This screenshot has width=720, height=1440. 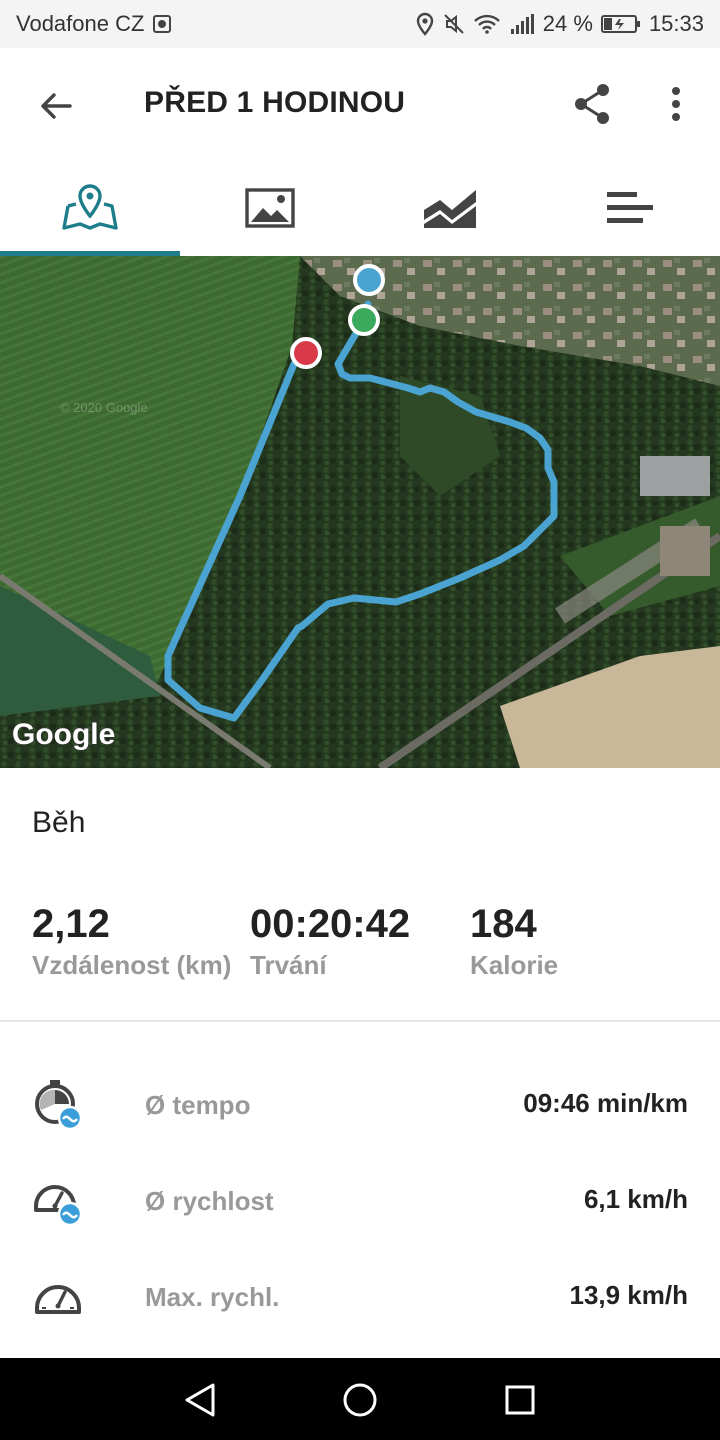 I want to click on stat-calories: 184 Kalorie, so click(x=514, y=940).